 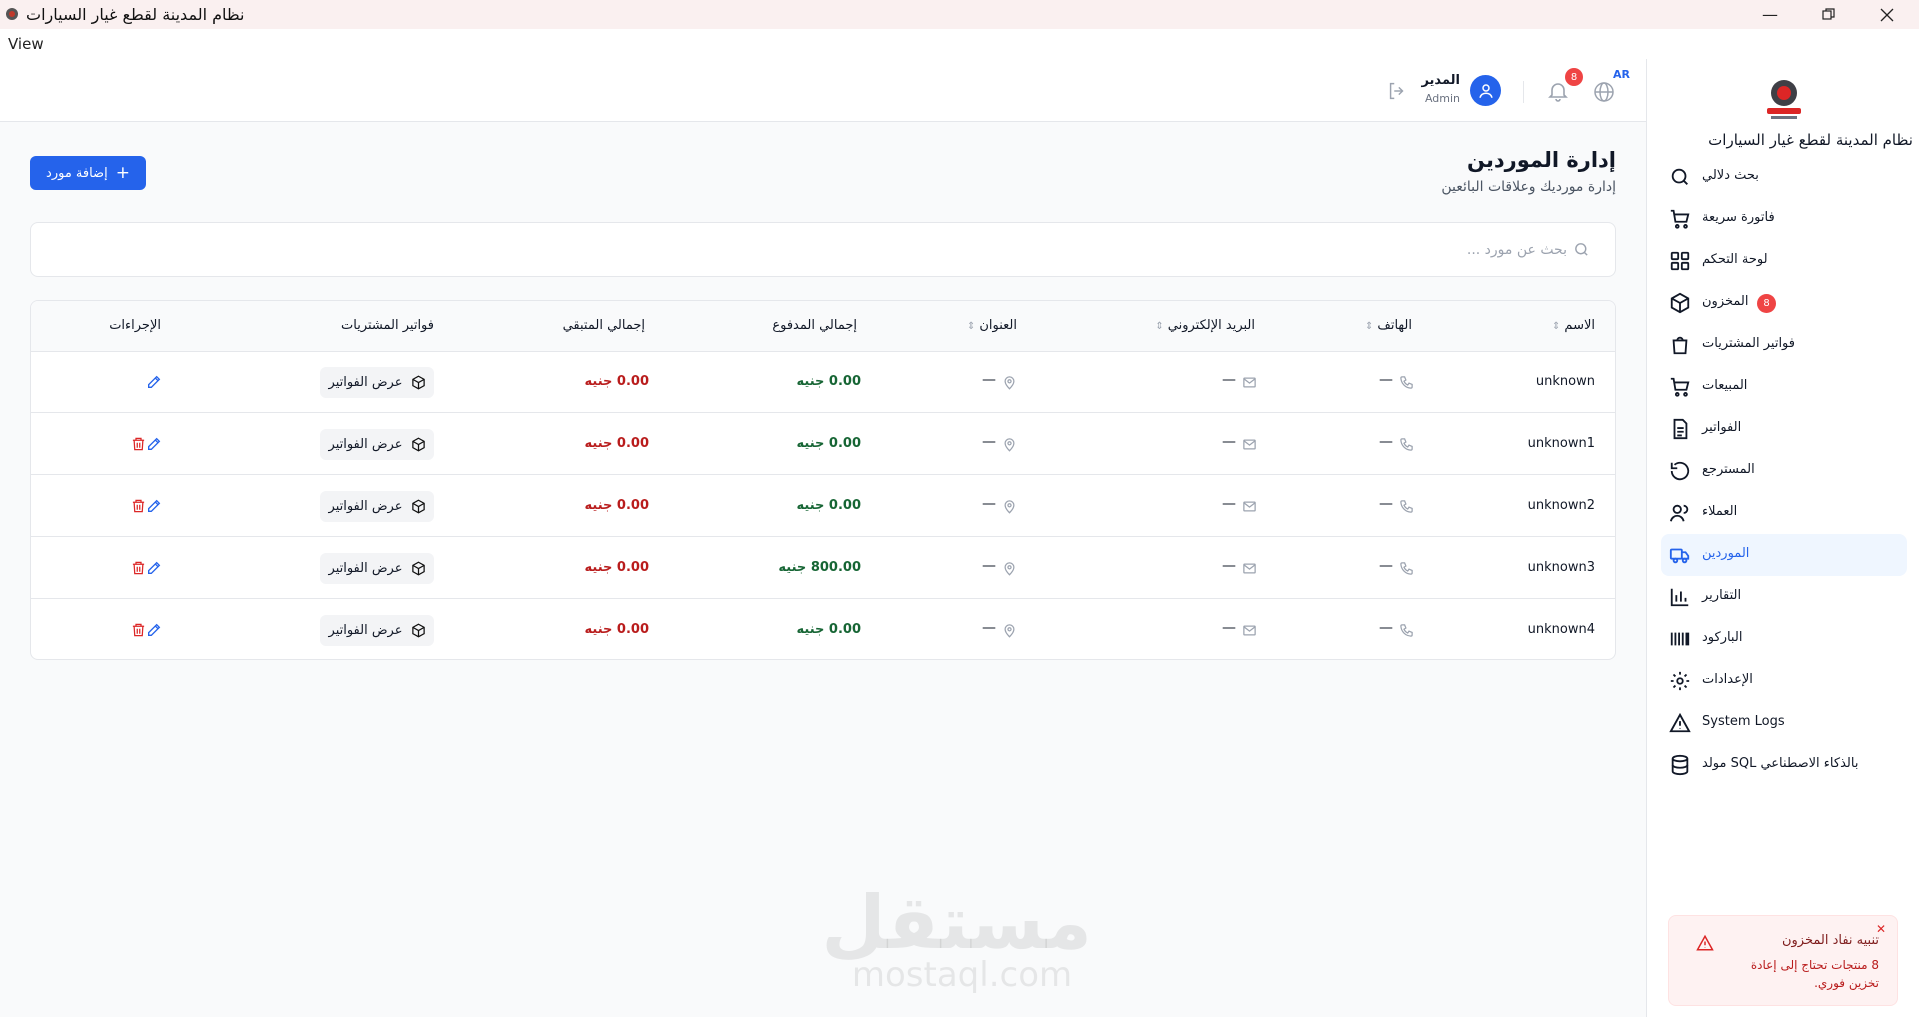 What do you see at coordinates (1561, 443) in the screenshot?
I see `supplier-name: unknown1` at bounding box center [1561, 443].